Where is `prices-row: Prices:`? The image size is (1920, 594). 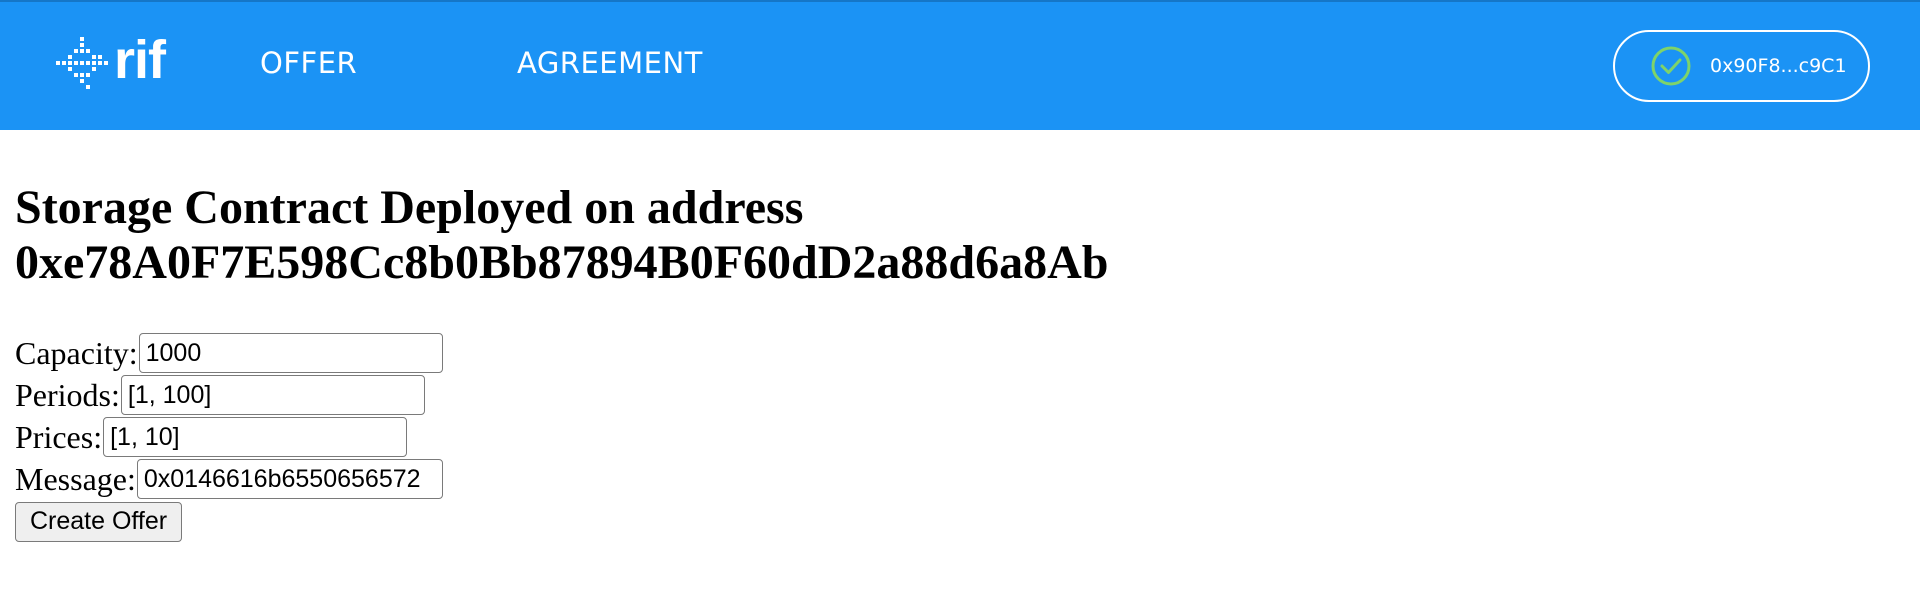
prices-row: Prices: is located at coordinates (561, 437).